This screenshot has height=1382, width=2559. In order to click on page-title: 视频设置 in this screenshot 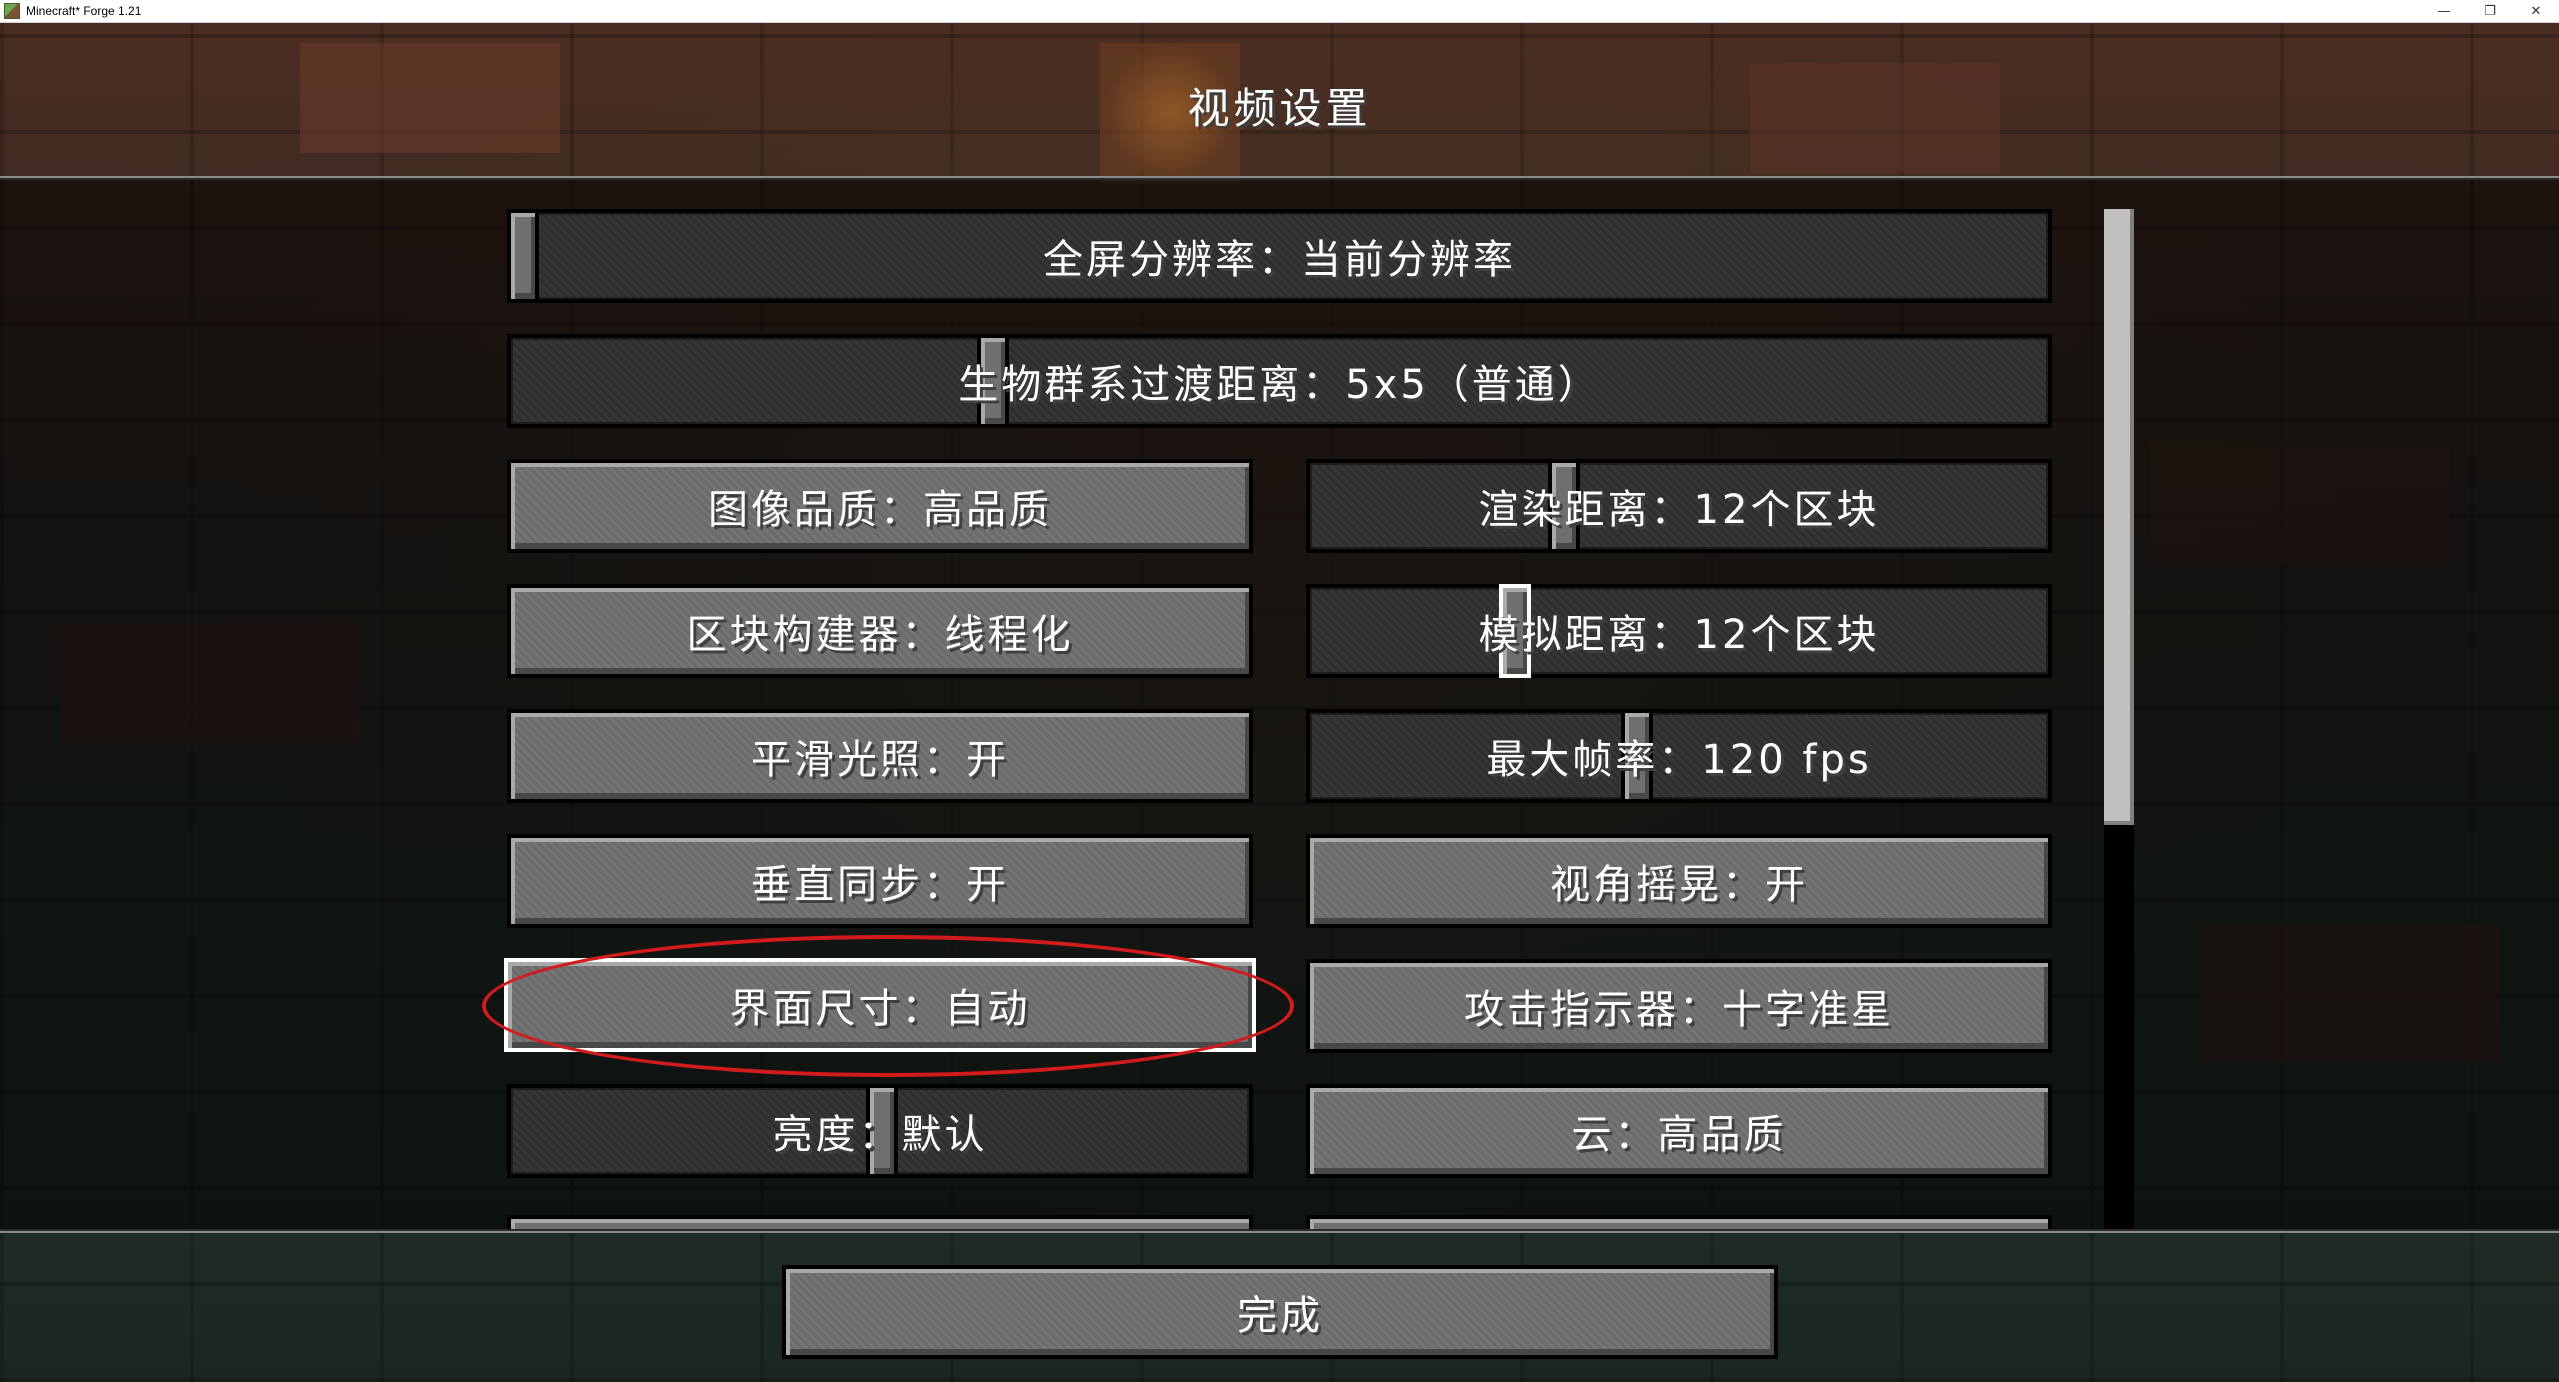, I will do `click(1279, 108)`.